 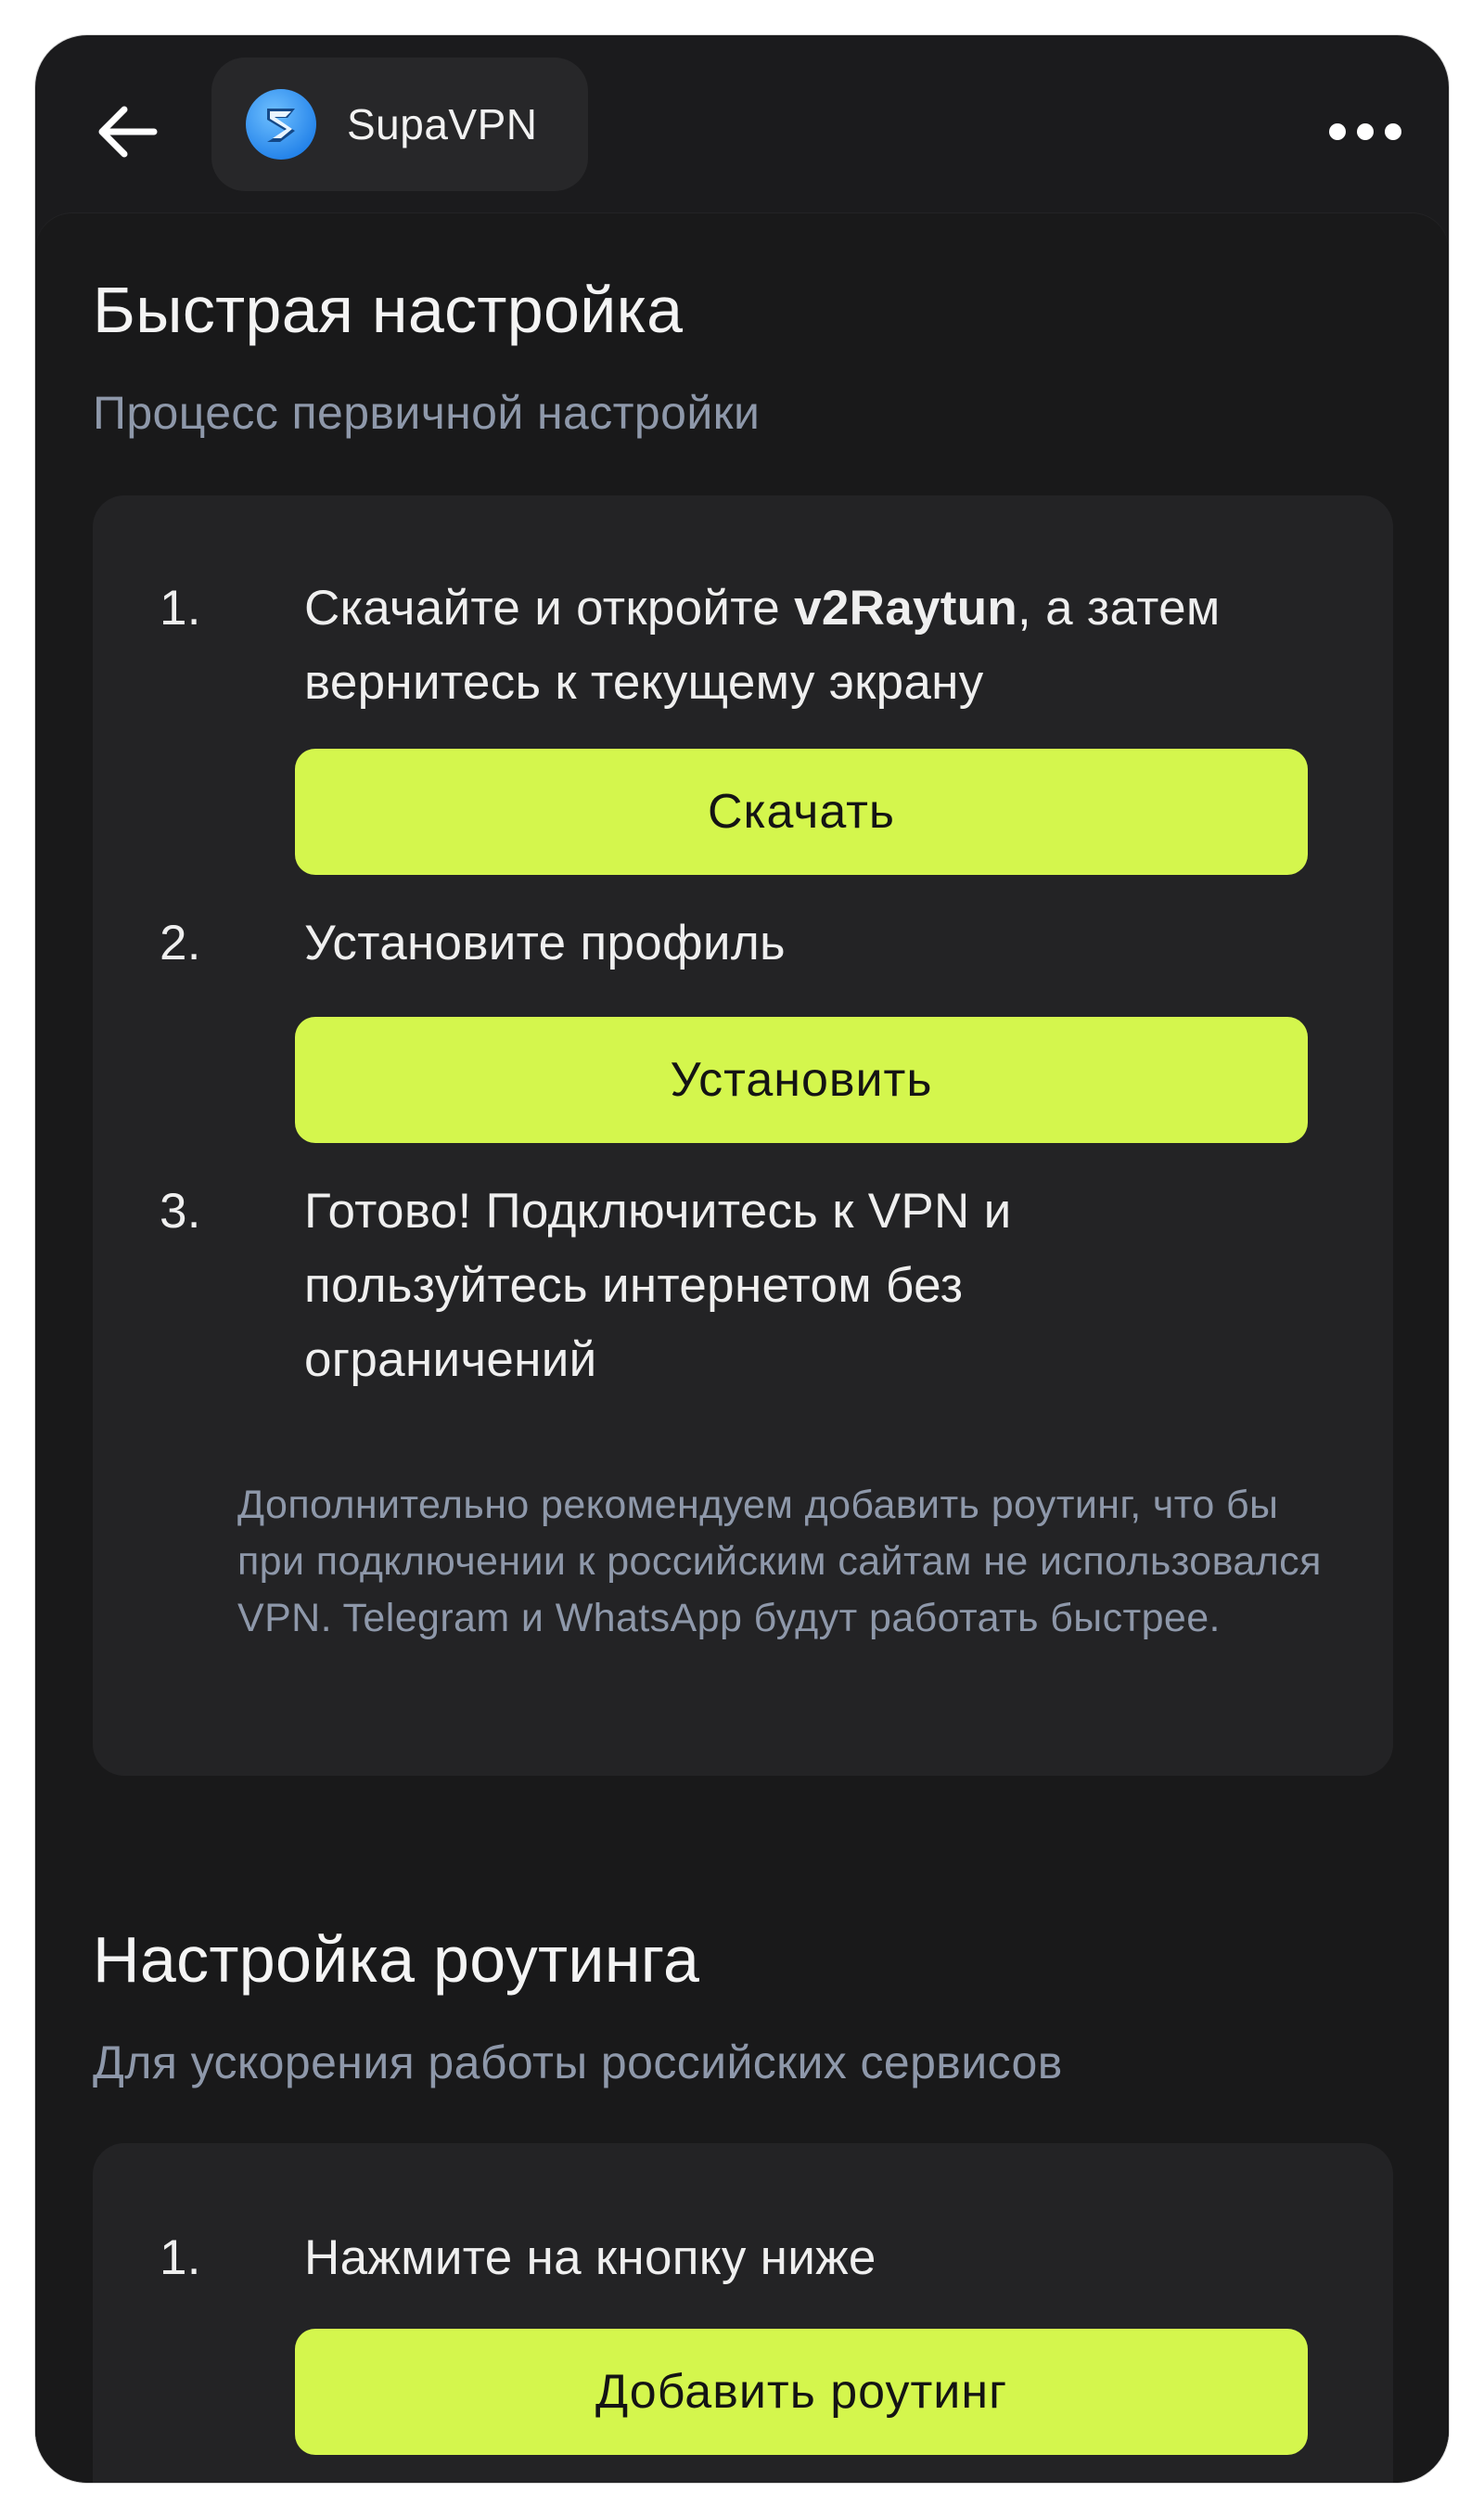 What do you see at coordinates (590, 2257) in the screenshot?
I see `step-text: Нажмите на кнопку ниже` at bounding box center [590, 2257].